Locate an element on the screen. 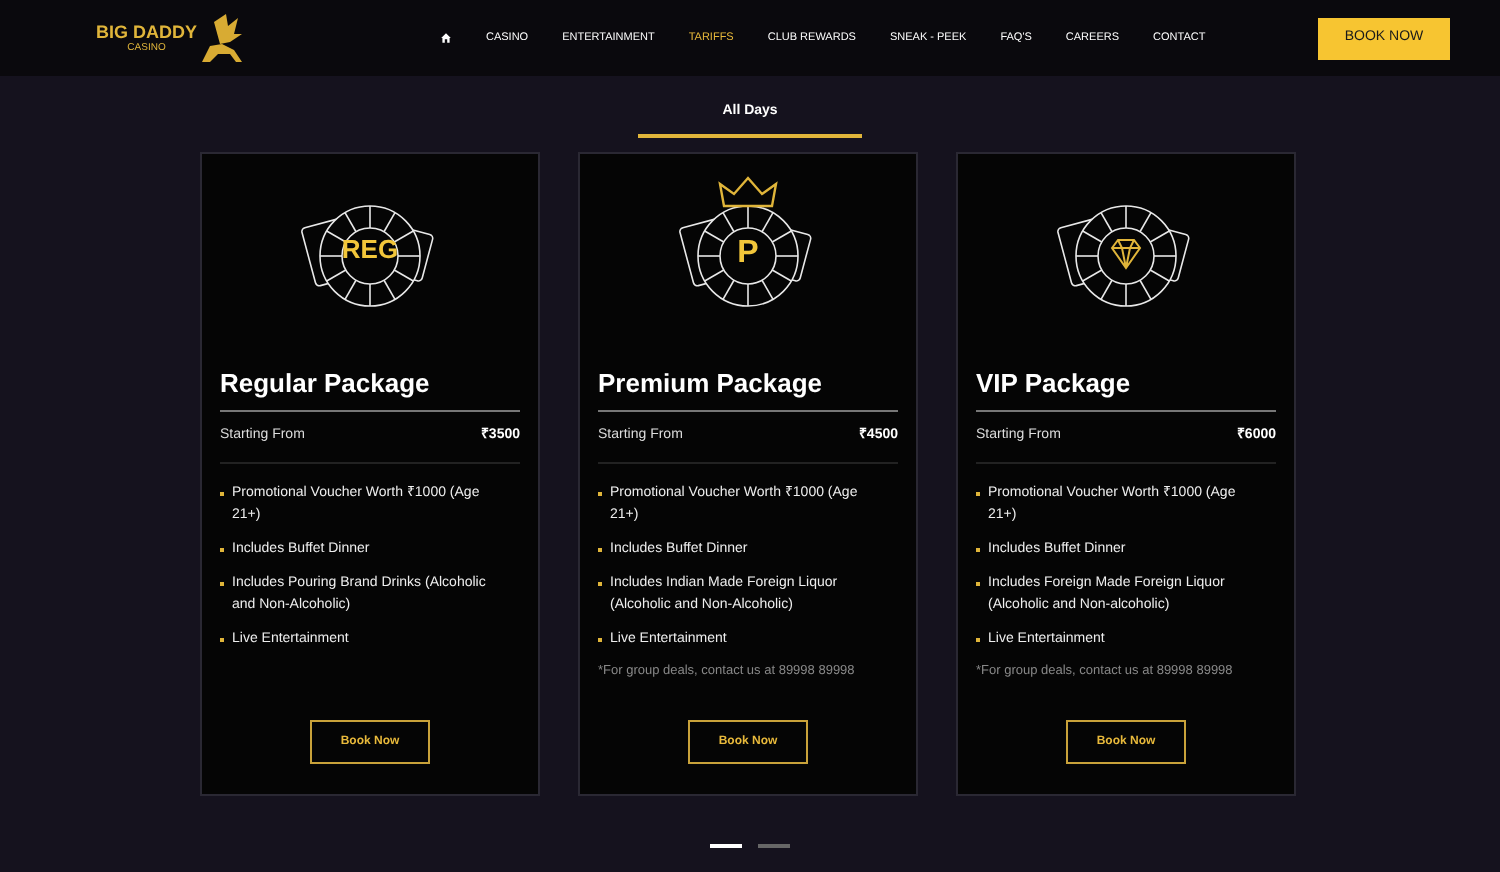 This screenshot has height=872, width=1500. package-title: Regular Package is located at coordinates (326, 383).